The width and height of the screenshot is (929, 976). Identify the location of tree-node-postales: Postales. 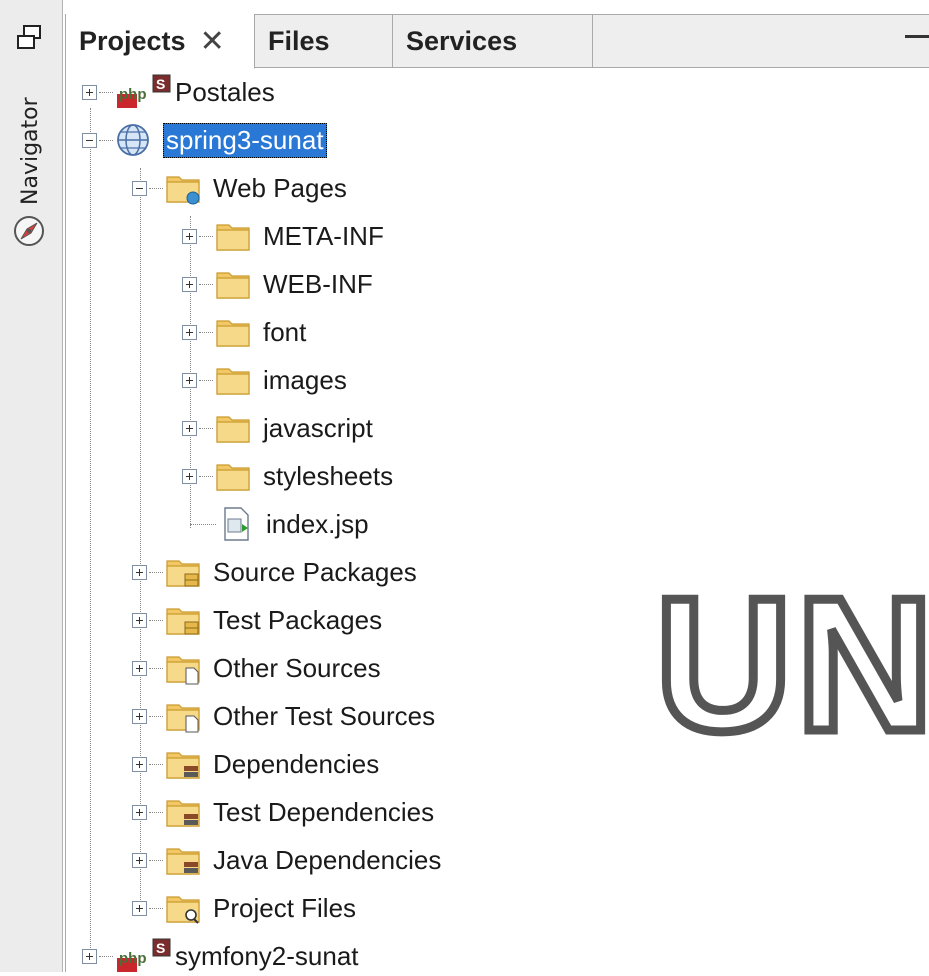
(178, 92).